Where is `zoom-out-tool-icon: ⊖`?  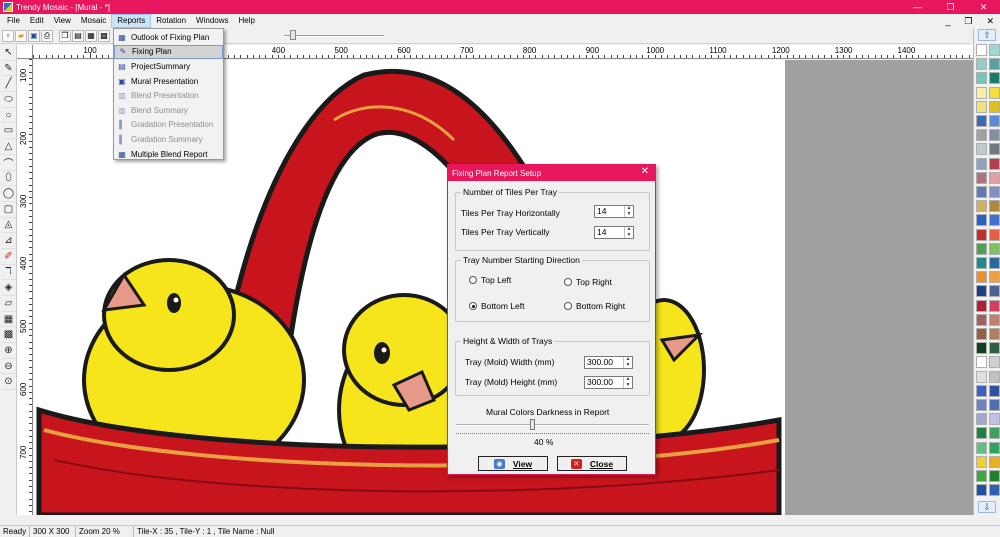
zoom-out-tool-icon: ⊖ is located at coordinates (8, 367).